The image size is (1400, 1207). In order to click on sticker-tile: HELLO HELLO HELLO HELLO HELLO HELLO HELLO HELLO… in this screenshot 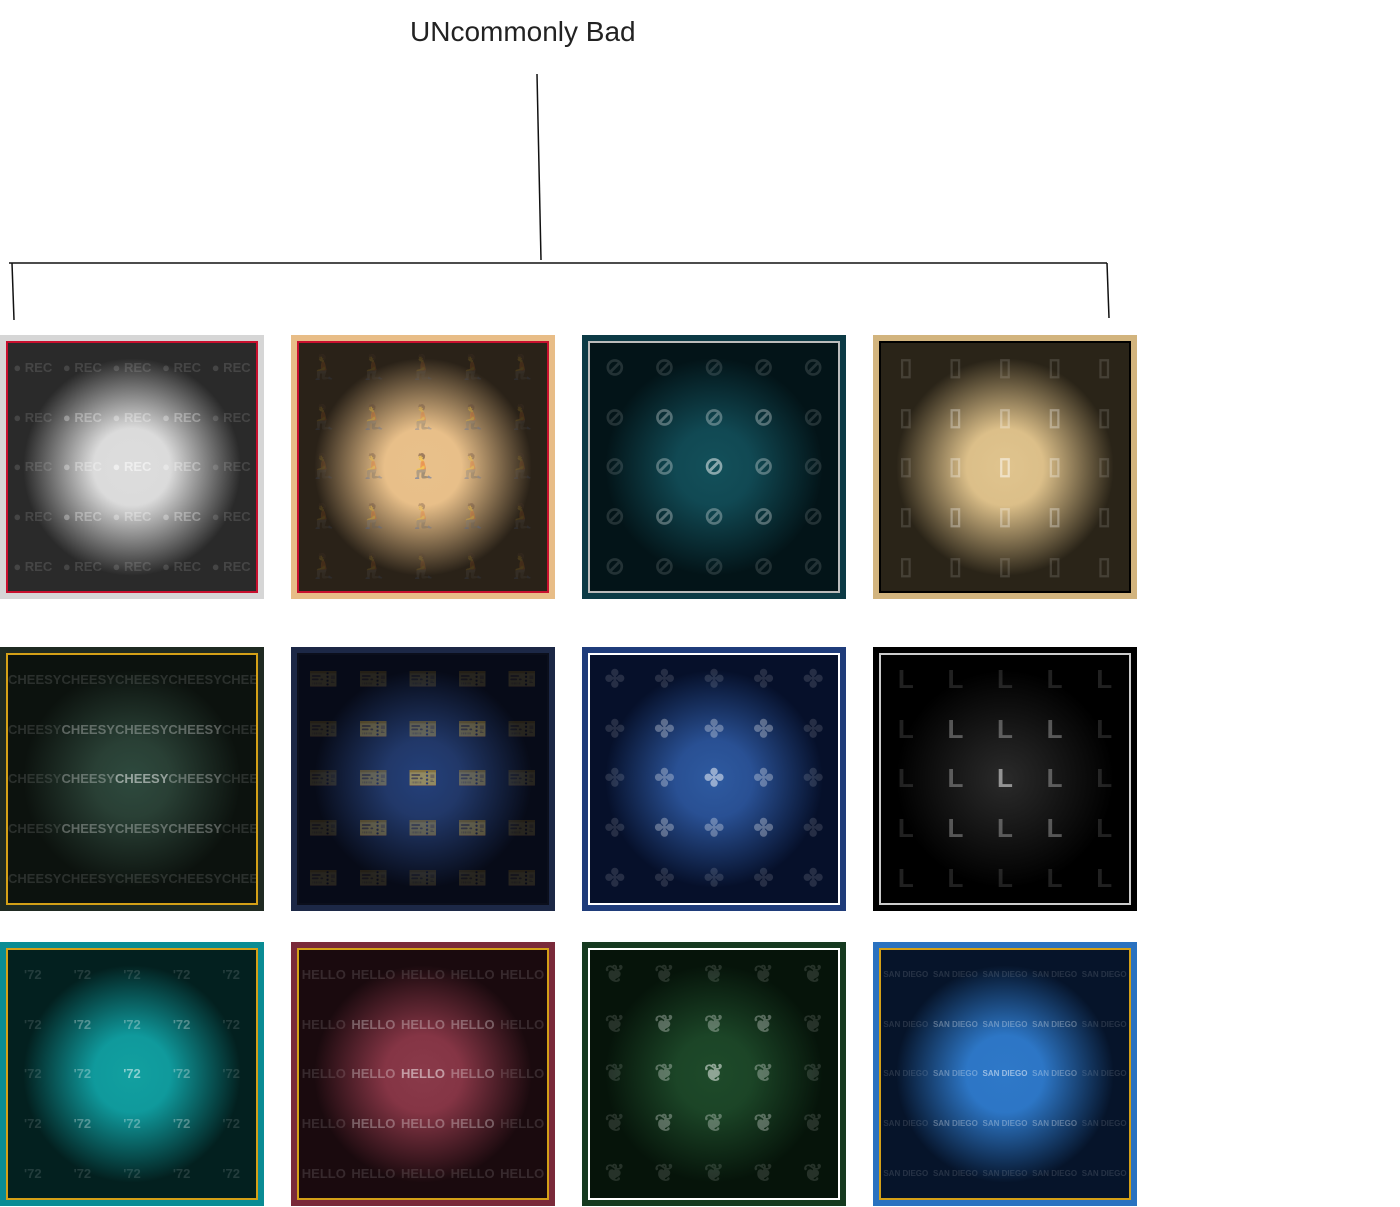, I will do `click(423, 1074)`.